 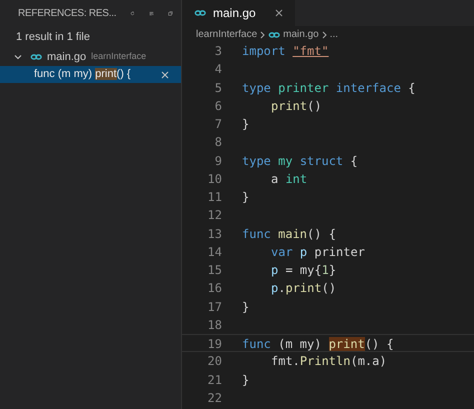 I want to click on result-text: func (m my) print() {, so click(x=82, y=74).